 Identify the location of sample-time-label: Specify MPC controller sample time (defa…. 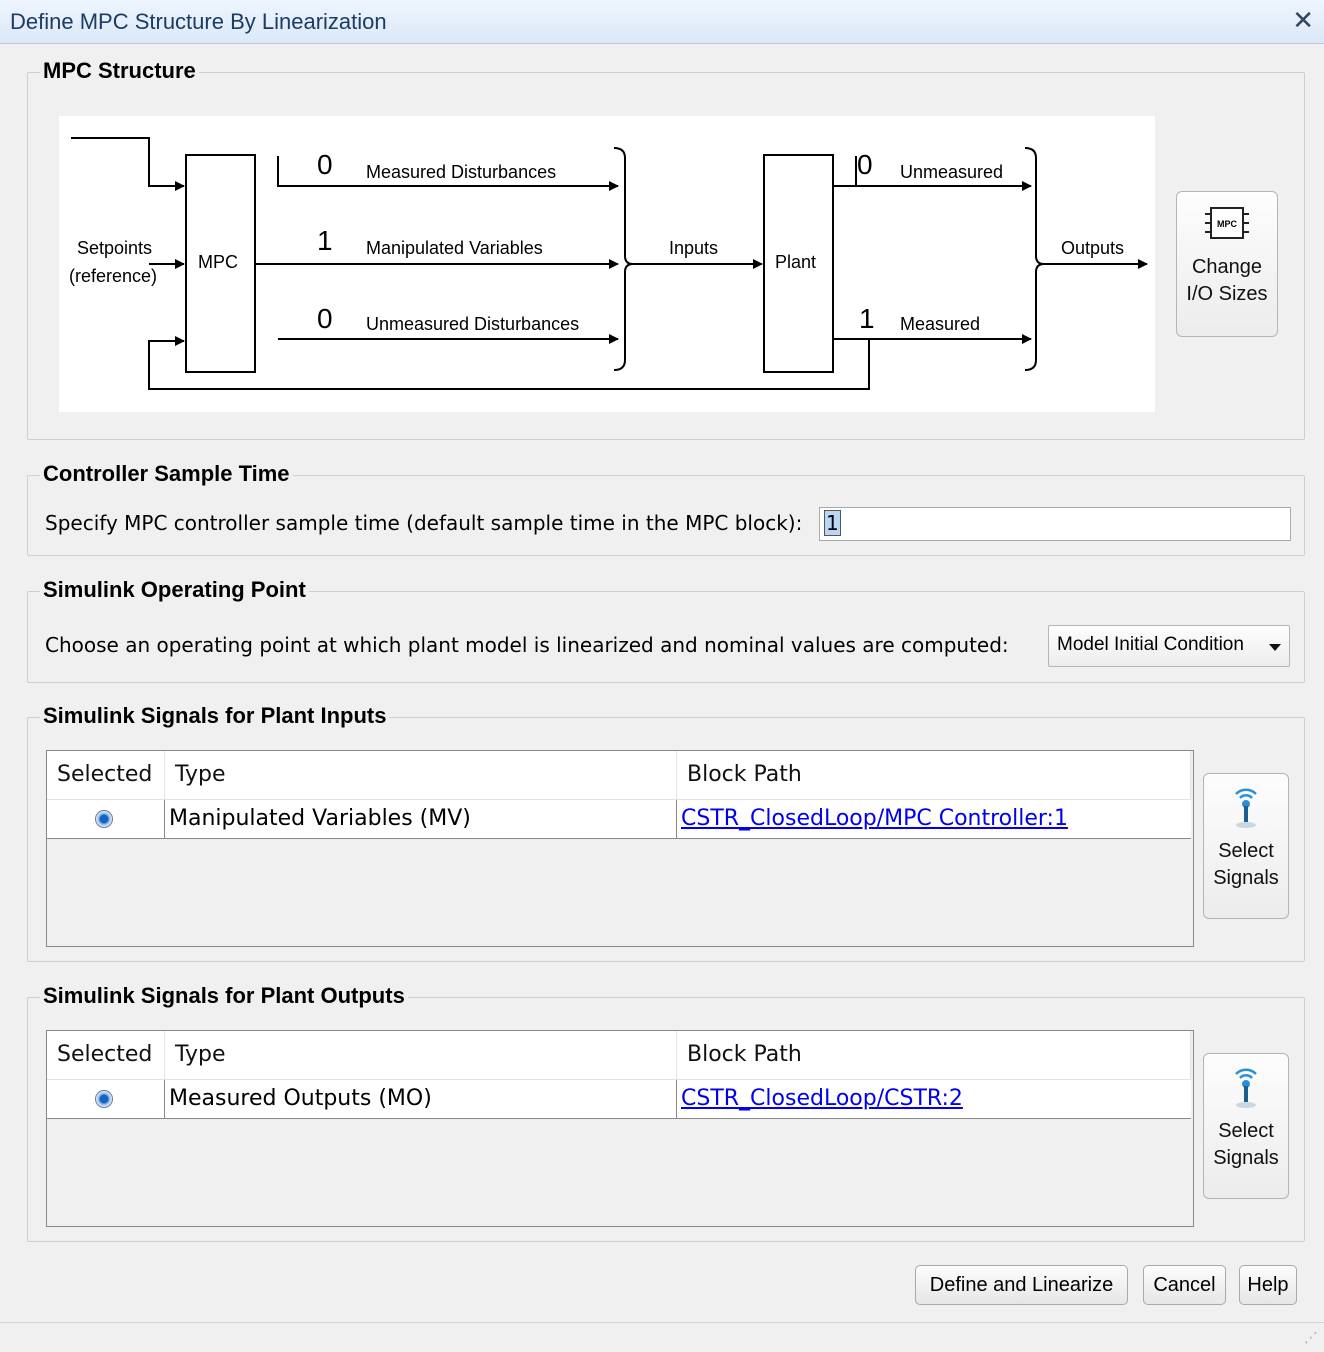
(424, 523).